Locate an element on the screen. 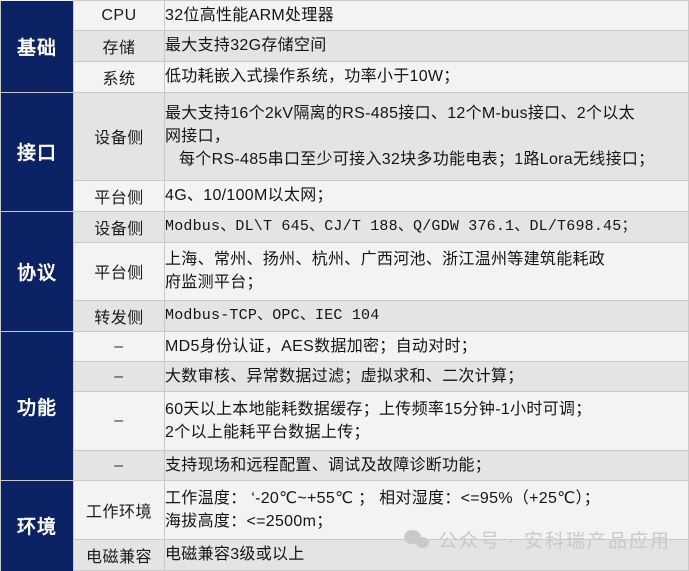  table-row: 电磁兼容 电磁兼容3级或以上 is located at coordinates (345, 554).